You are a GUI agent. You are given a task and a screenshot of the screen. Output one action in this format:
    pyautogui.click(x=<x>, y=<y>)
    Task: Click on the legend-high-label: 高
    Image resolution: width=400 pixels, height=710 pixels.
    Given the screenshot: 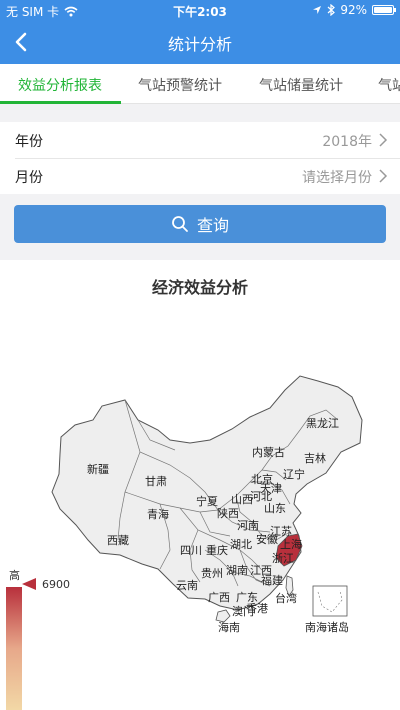 What is the action you would take?
    pyautogui.click(x=14, y=575)
    